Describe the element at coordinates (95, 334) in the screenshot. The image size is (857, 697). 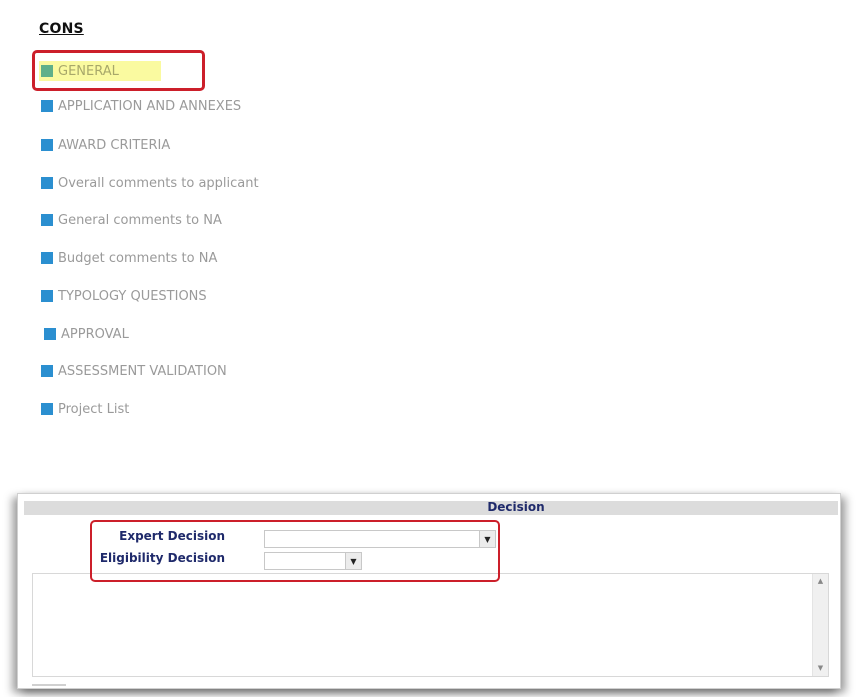
I see `nav-item-label: APPROVAL` at that location.